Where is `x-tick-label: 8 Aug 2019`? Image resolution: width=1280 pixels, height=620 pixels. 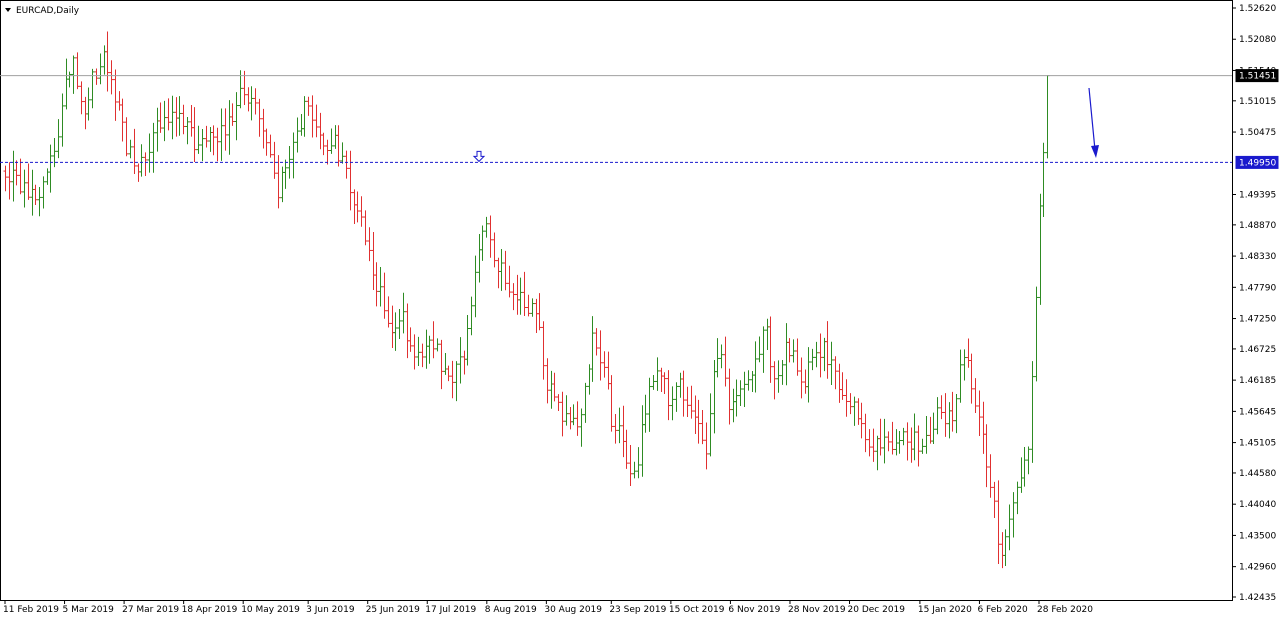 x-tick-label: 8 Aug 2019 is located at coordinates (511, 610).